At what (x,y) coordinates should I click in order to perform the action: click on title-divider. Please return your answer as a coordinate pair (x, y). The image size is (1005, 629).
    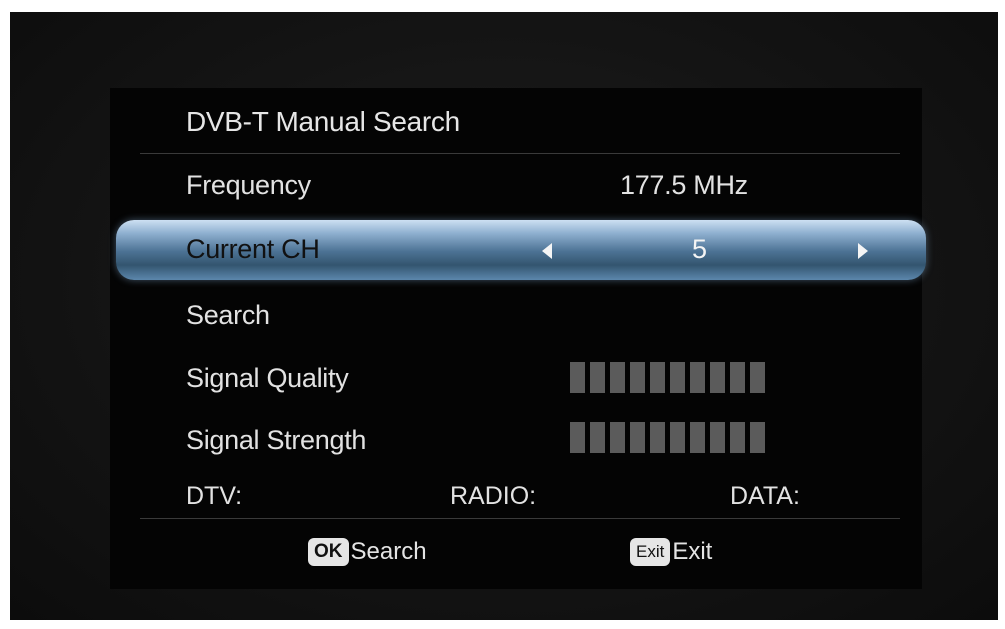
    Looking at the image, I should click on (520, 153).